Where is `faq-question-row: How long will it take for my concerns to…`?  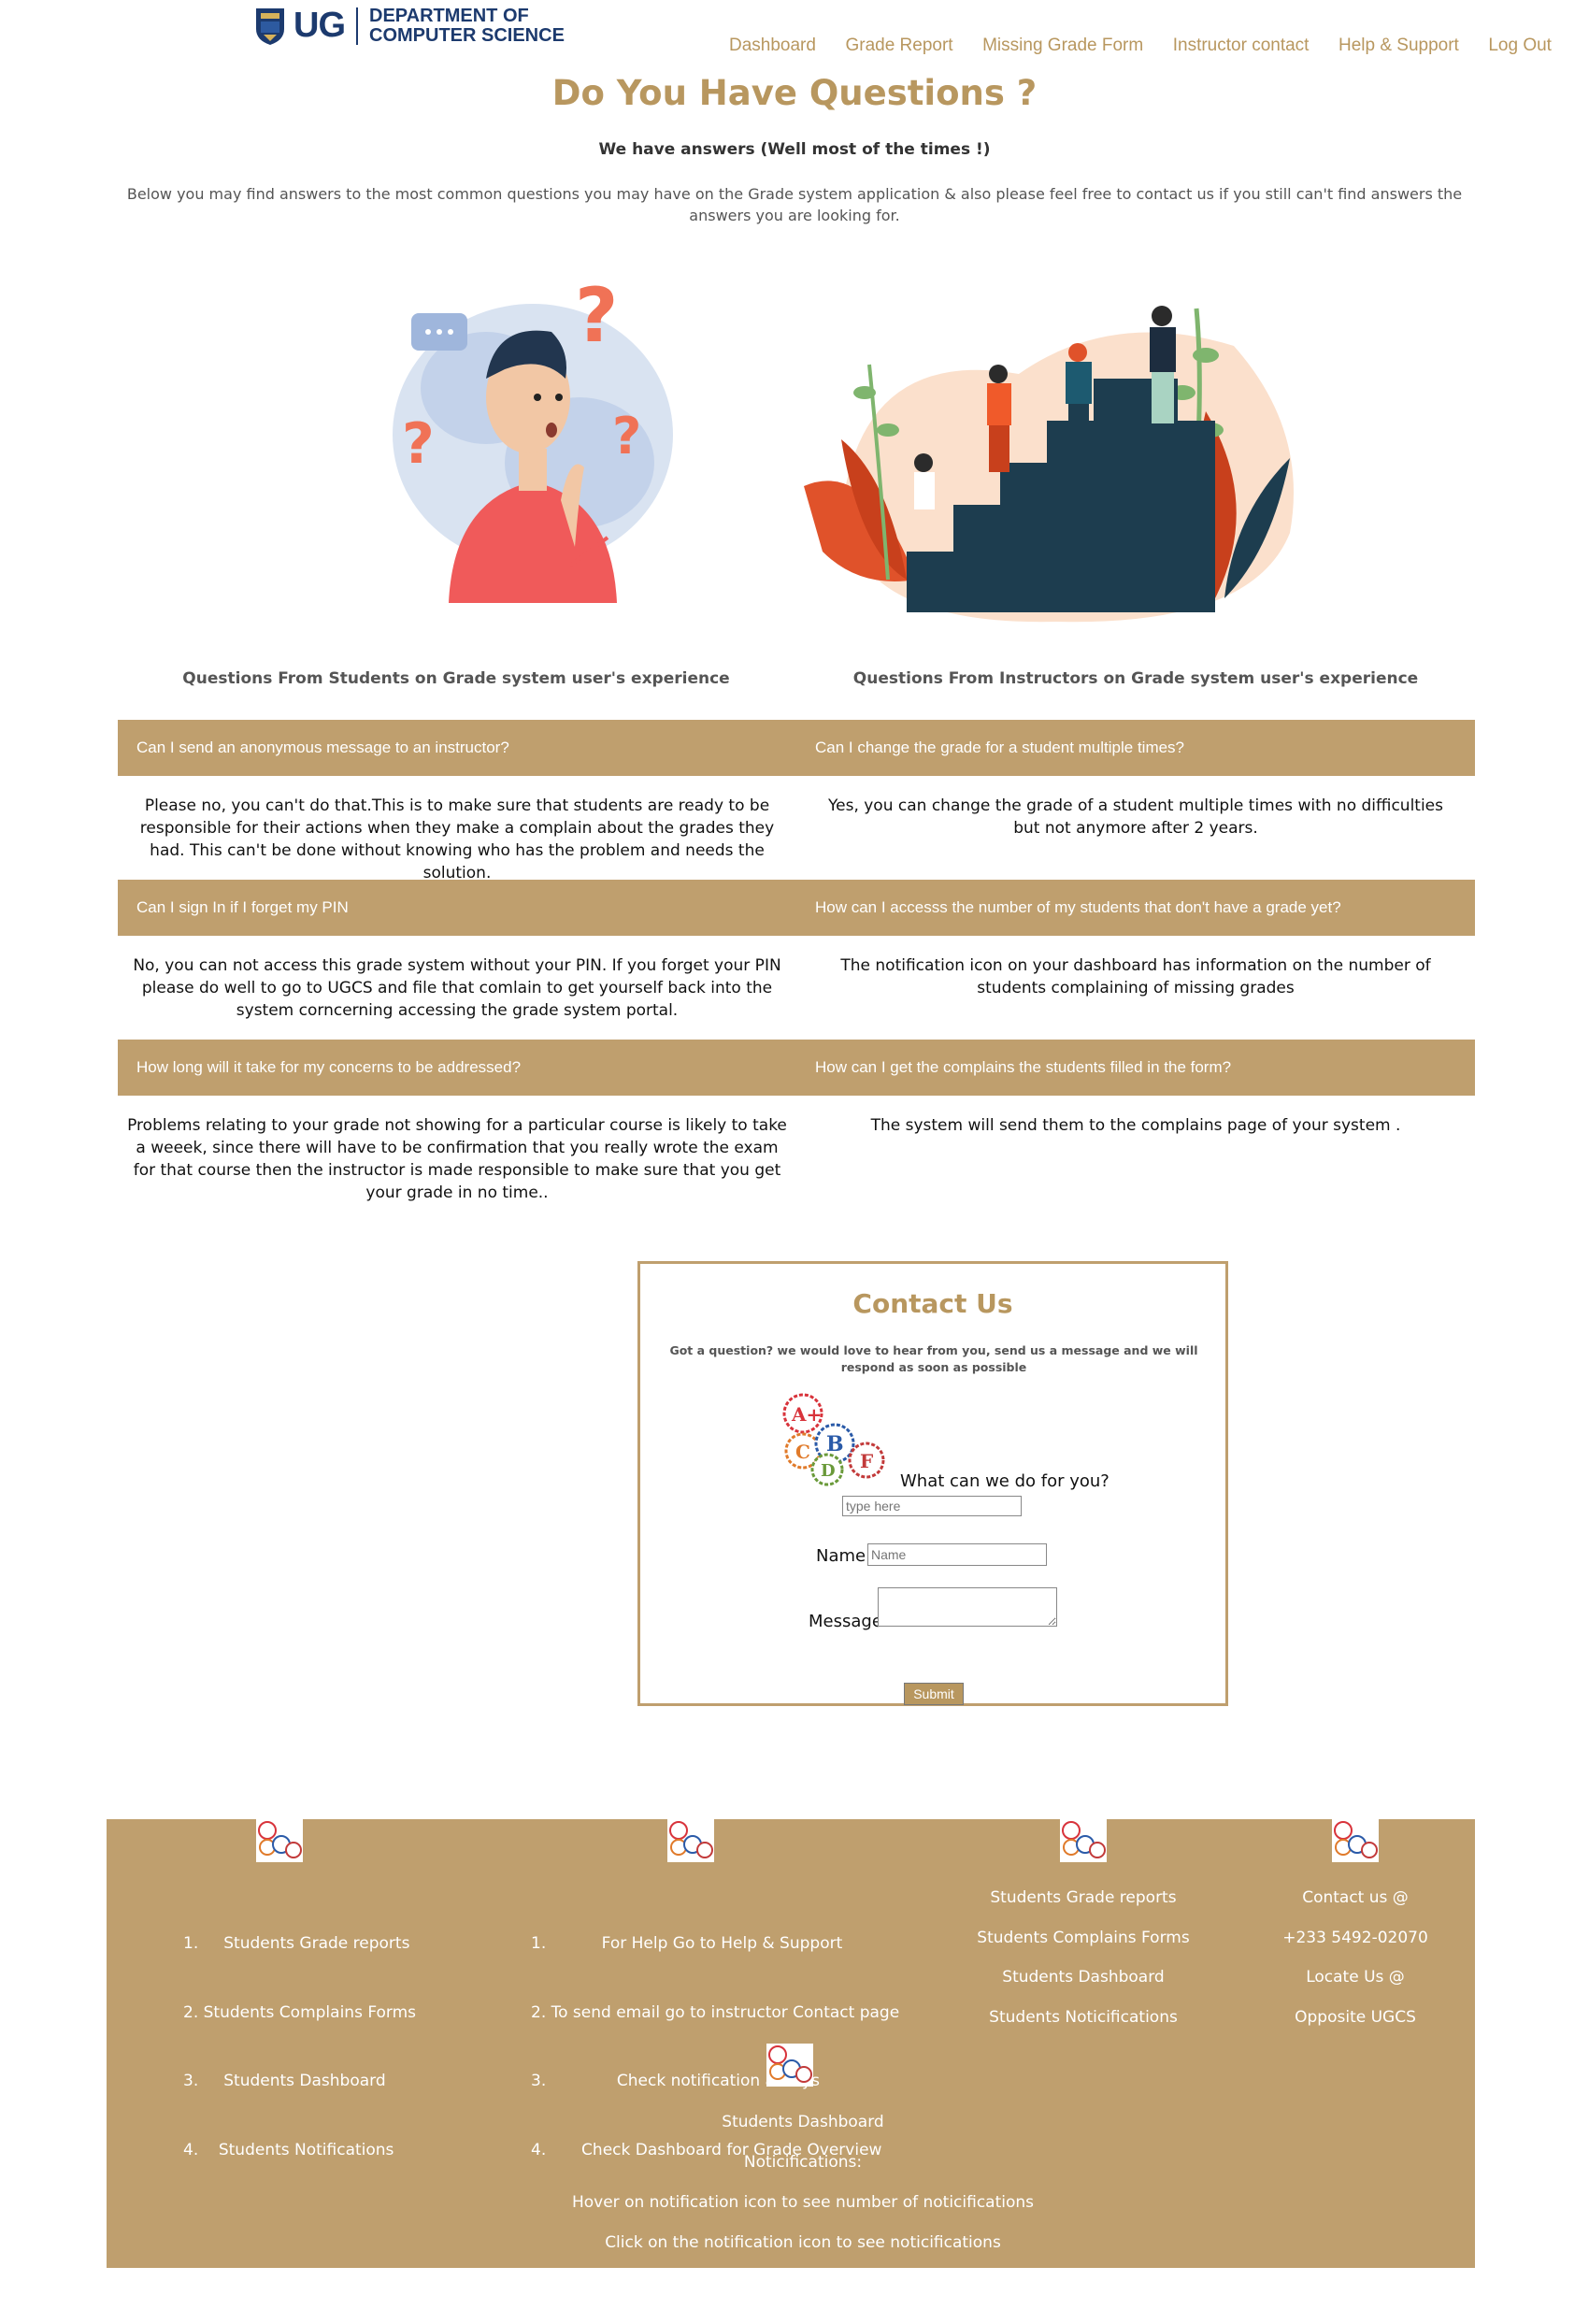 faq-question-row: How long will it take for my concerns to… is located at coordinates (796, 1068).